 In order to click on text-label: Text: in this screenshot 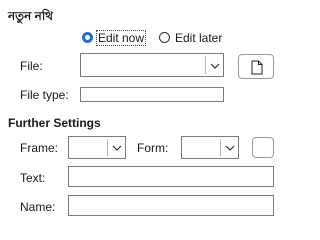, I will do `click(33, 178)`.